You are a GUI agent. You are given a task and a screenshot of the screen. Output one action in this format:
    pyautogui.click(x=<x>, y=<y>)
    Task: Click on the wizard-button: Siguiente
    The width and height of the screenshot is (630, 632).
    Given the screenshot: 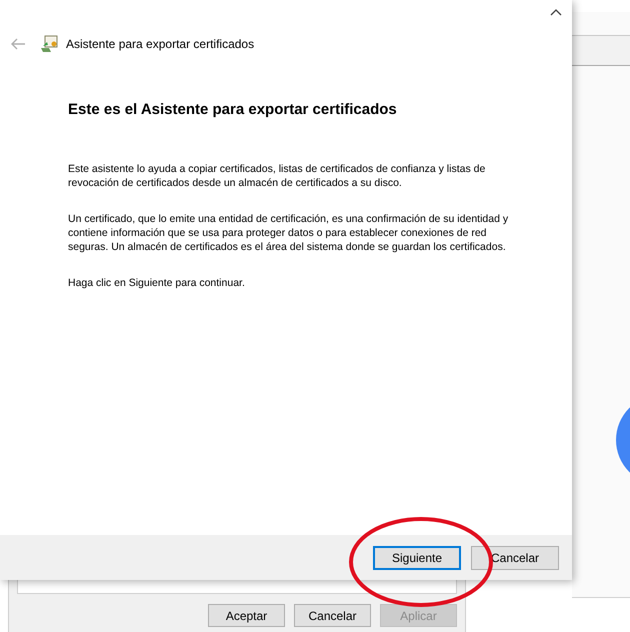 What is the action you would take?
    pyautogui.click(x=417, y=558)
    